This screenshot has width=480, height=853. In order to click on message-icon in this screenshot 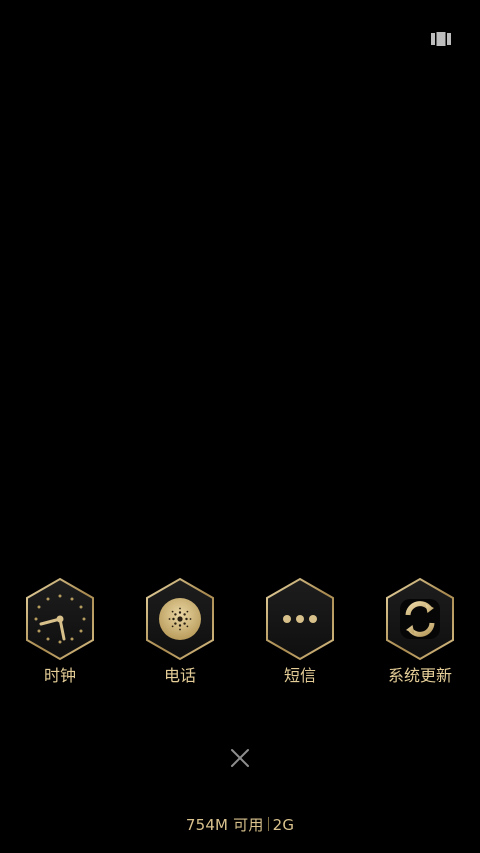, I will do `click(300, 619)`.